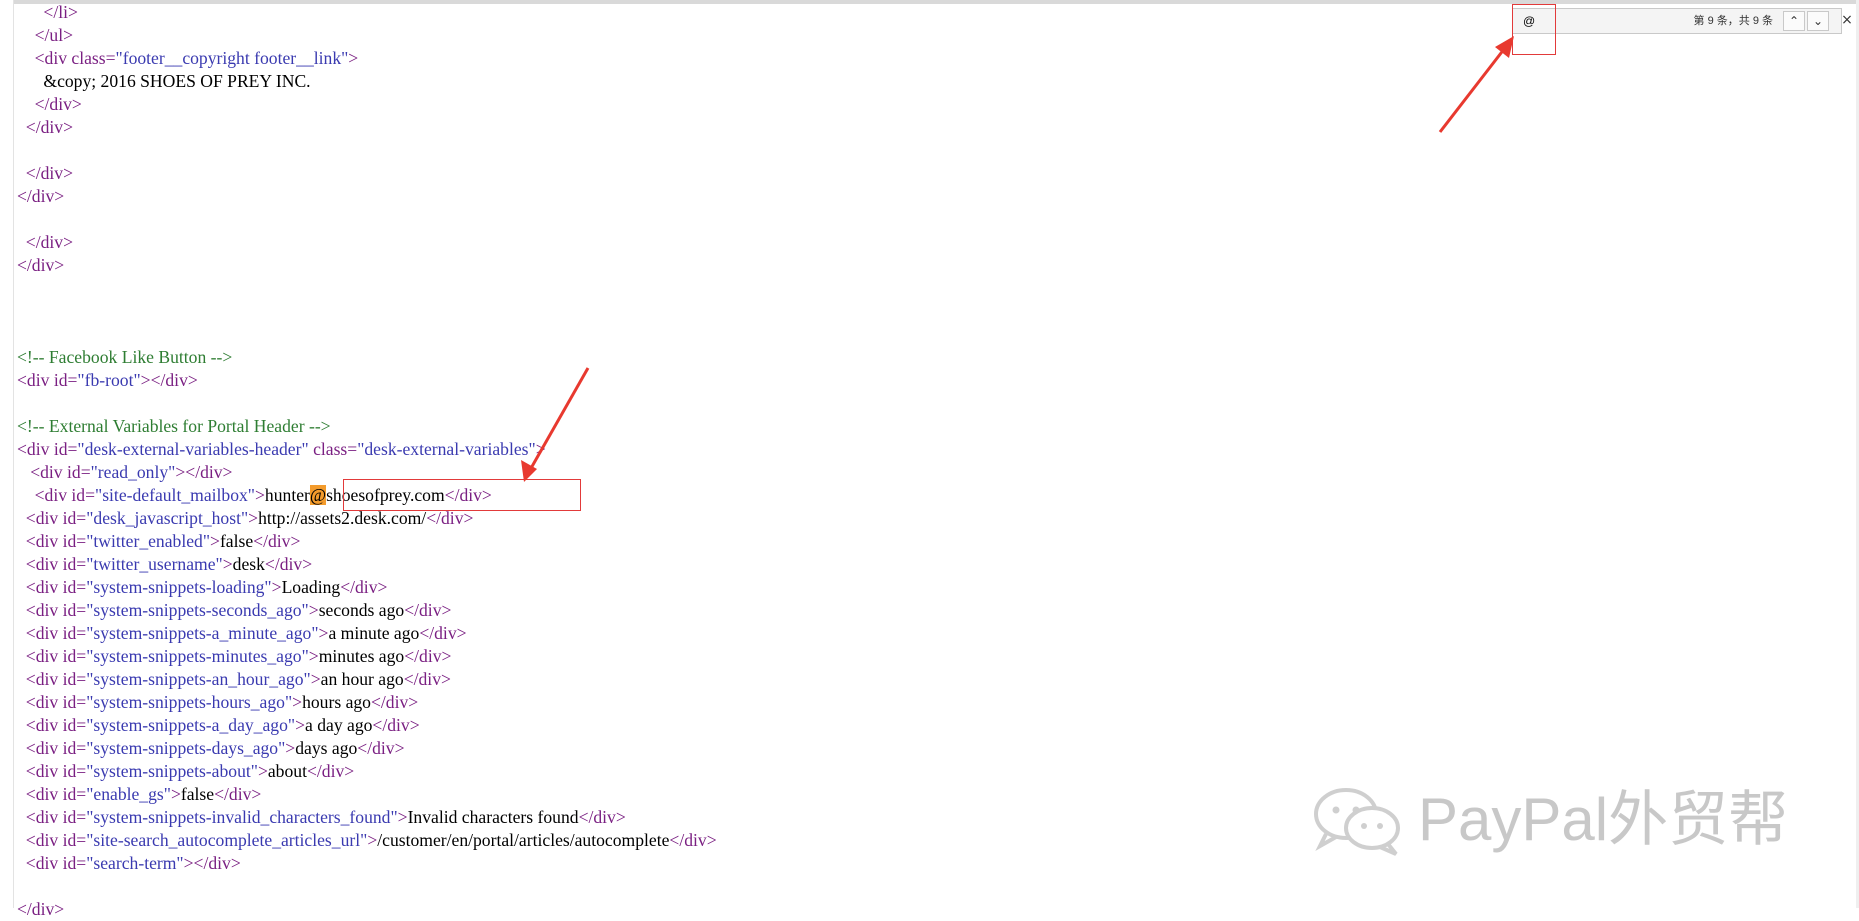 The image size is (1859, 921). I want to click on arrow-to-find-bar, so click(1476, 84).